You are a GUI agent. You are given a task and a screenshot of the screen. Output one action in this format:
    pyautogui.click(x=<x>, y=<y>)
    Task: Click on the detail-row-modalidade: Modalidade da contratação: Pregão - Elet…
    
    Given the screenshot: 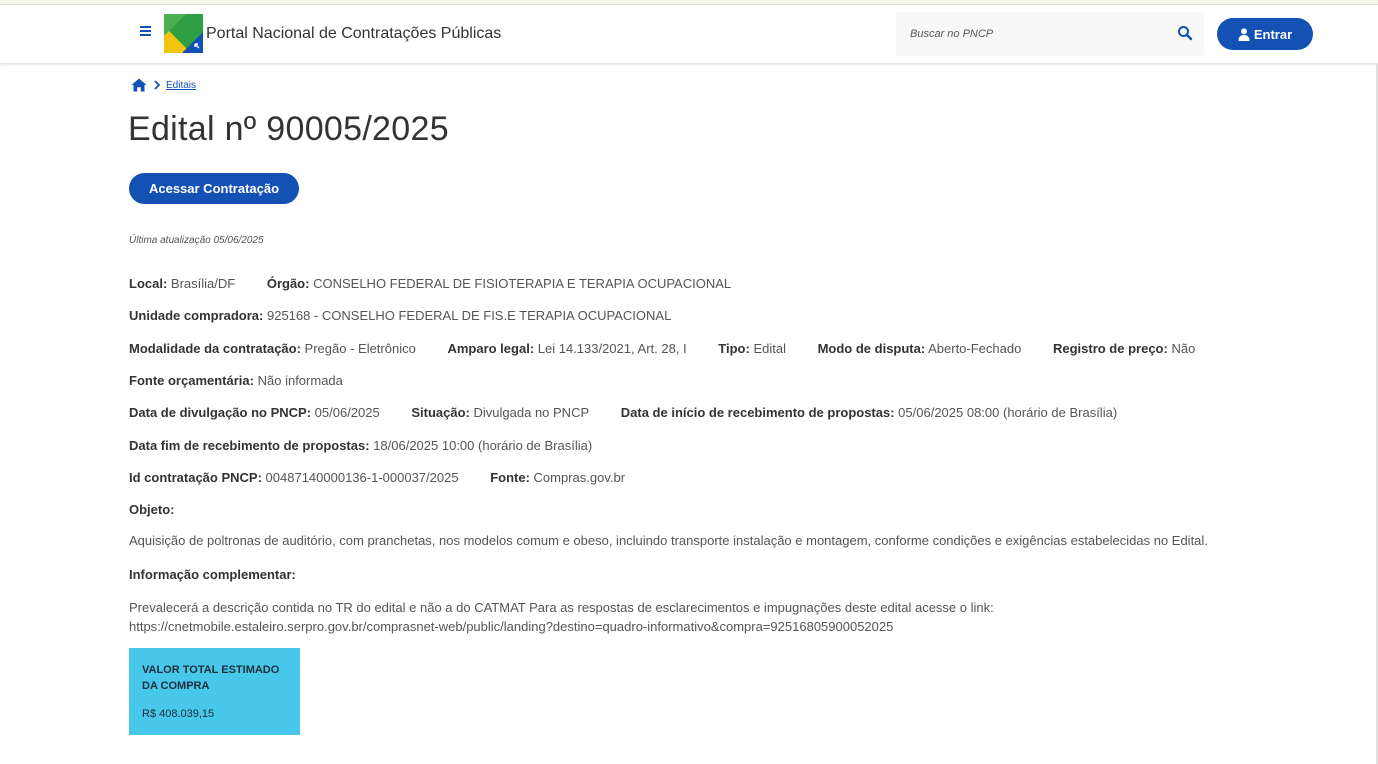 What is the action you would take?
    pyautogui.click(x=676, y=348)
    